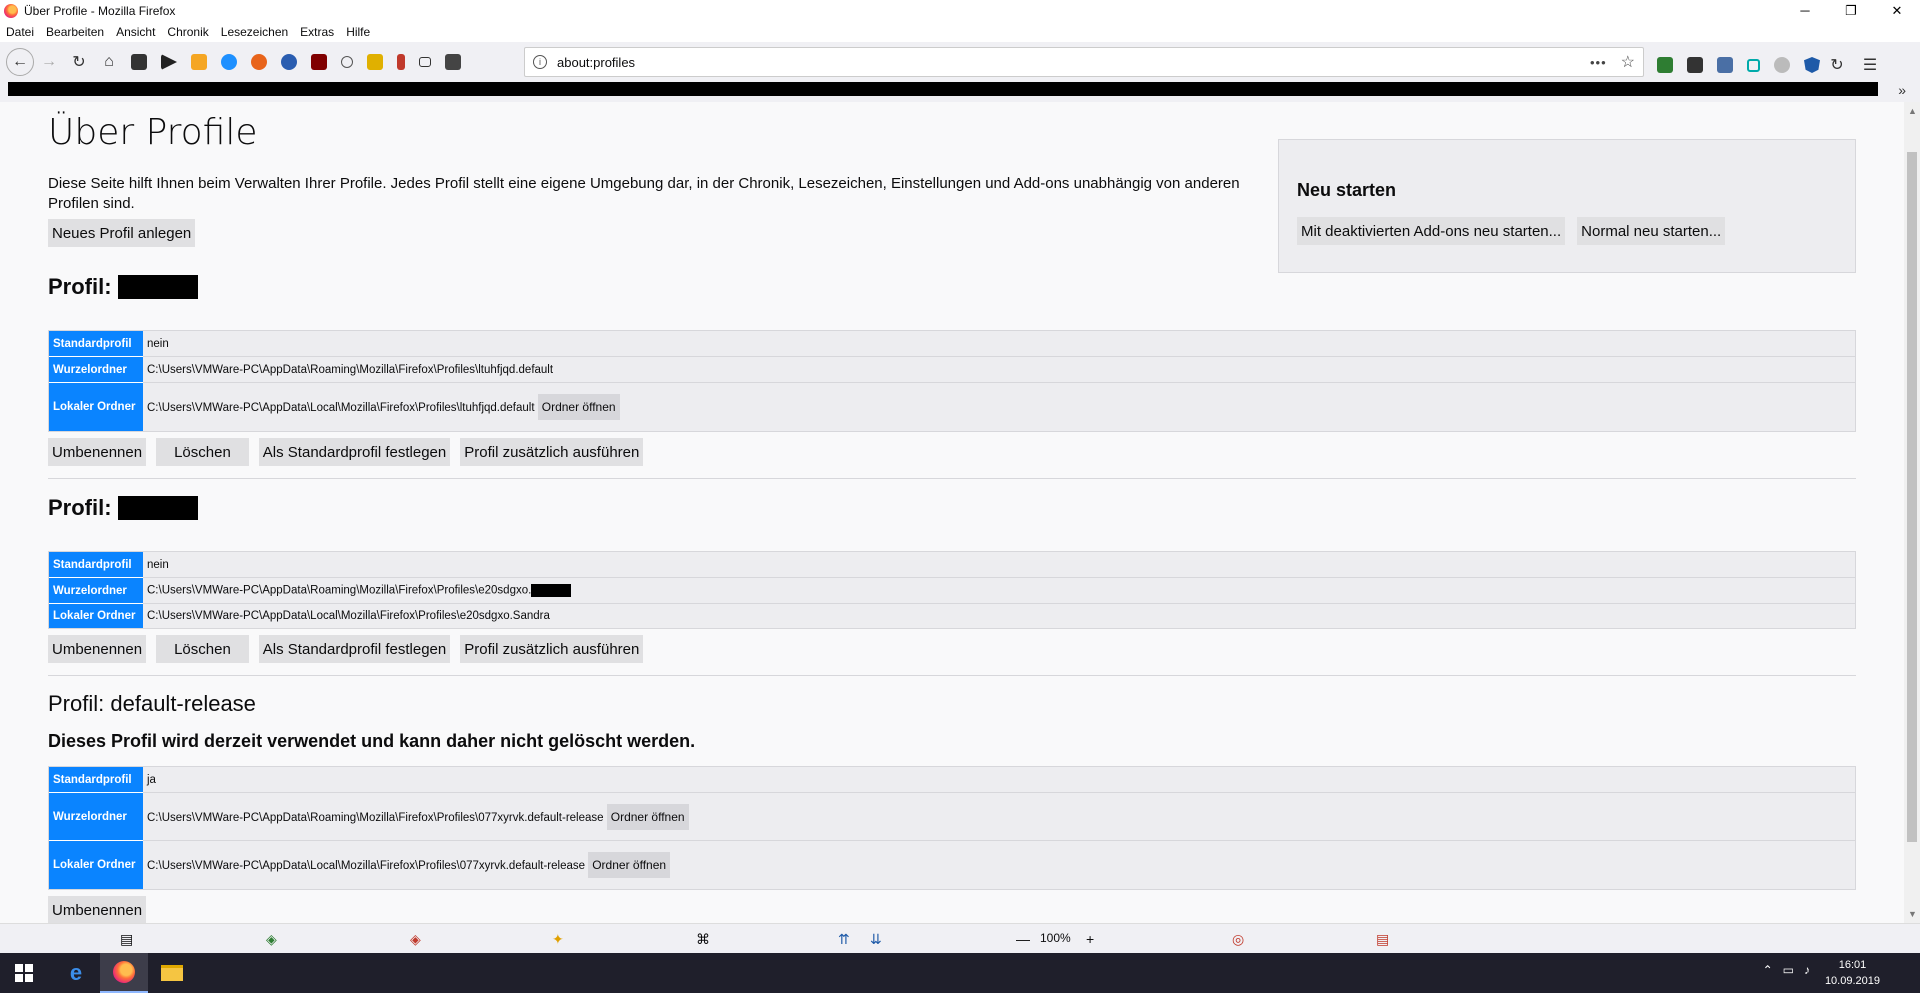 This screenshot has width=1920, height=993. What do you see at coordinates (415, 939) in the screenshot?
I see `addon-status2-icon: ◈` at bounding box center [415, 939].